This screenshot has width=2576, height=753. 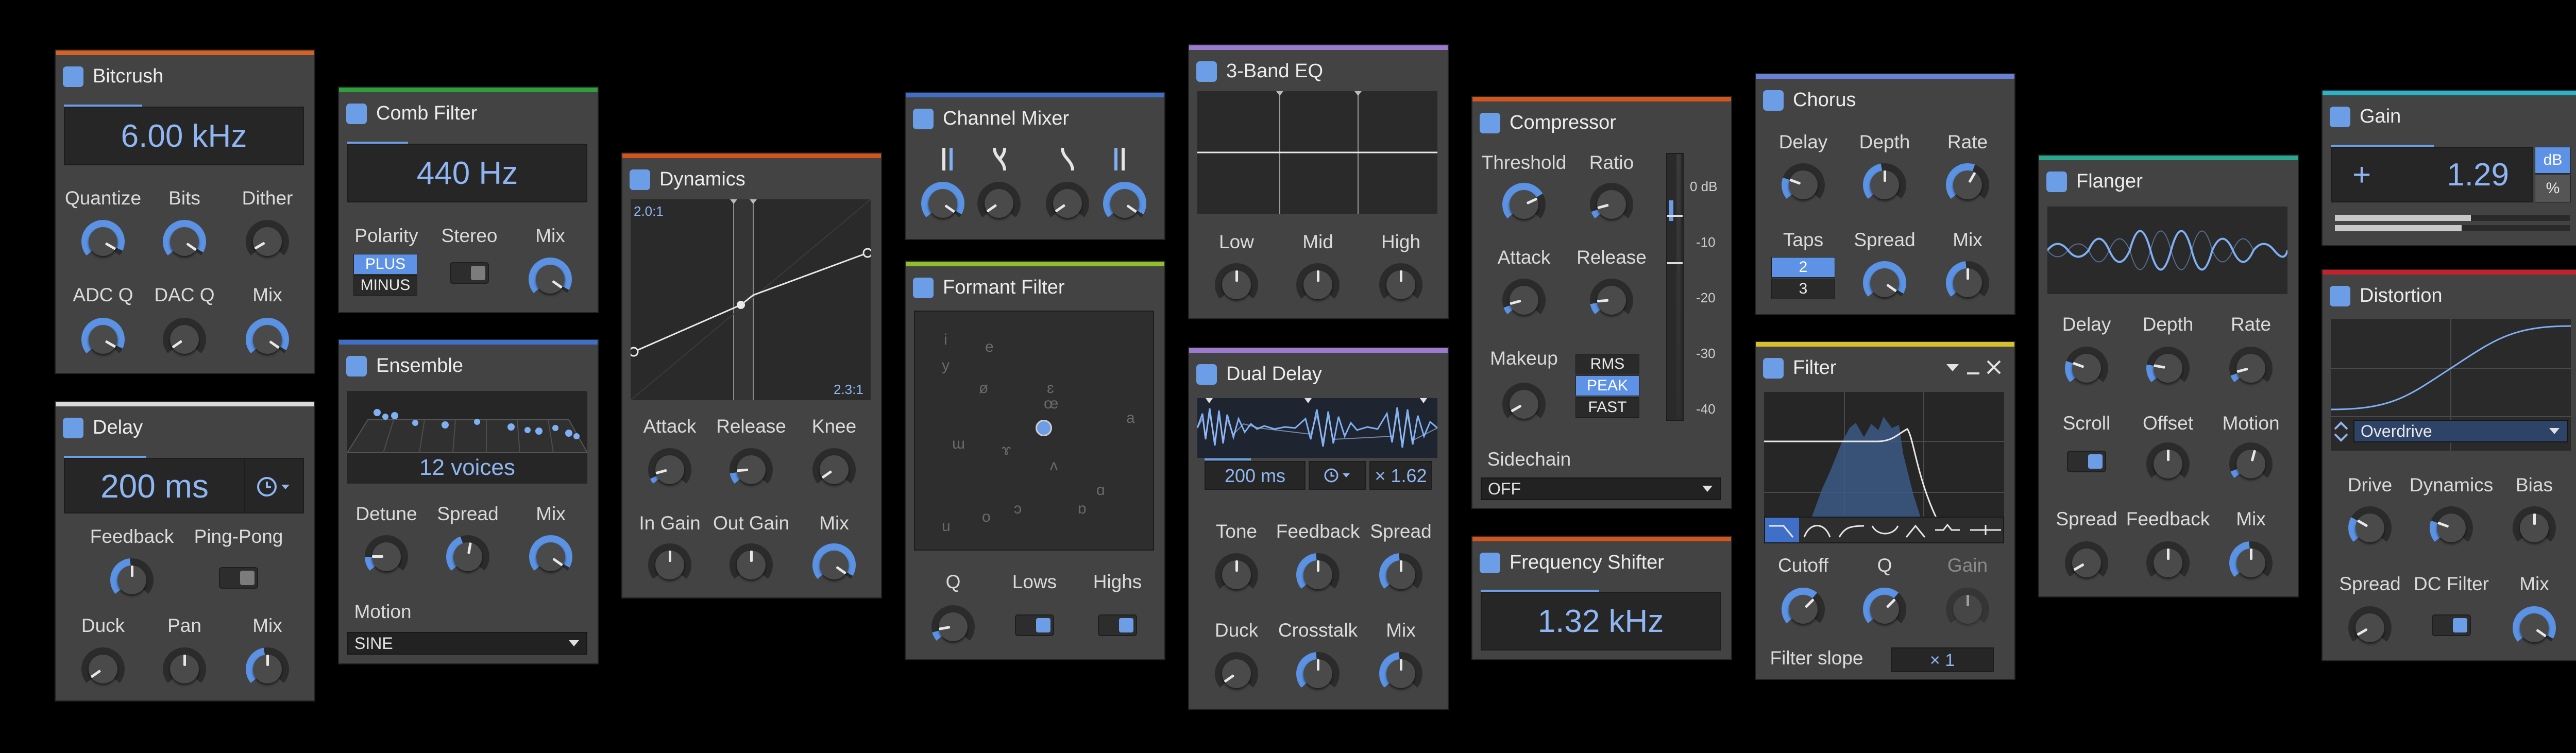 I want to click on taps-option-2: 2, so click(x=1803, y=267).